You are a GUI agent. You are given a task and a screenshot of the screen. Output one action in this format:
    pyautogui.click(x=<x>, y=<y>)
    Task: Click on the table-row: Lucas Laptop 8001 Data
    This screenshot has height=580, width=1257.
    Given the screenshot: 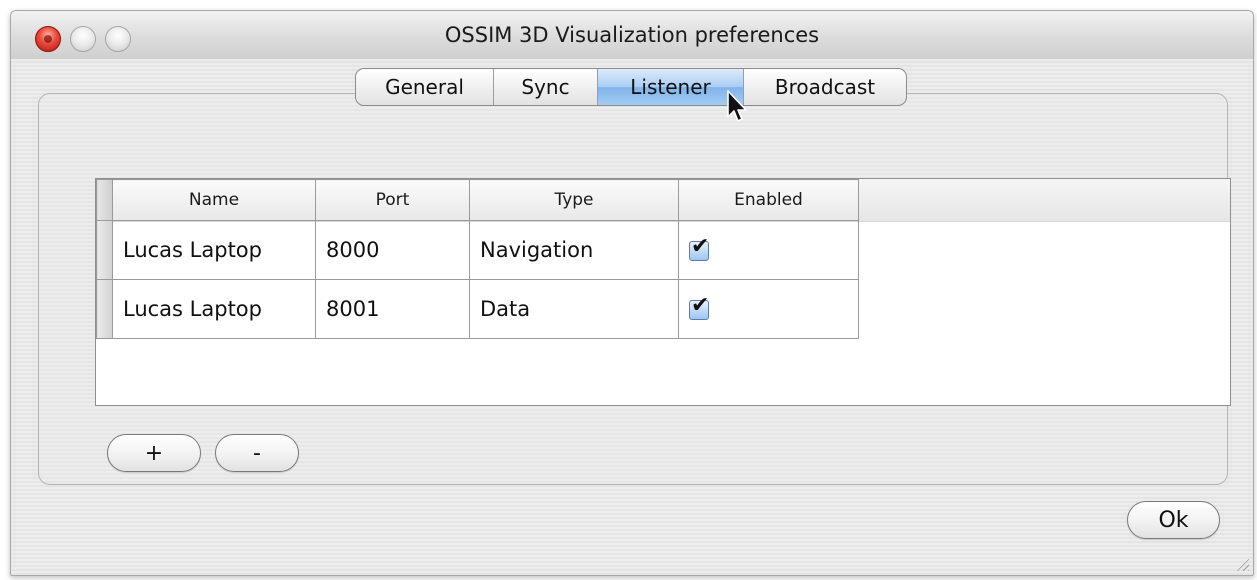 What is the action you would take?
    pyautogui.click(x=477, y=309)
    